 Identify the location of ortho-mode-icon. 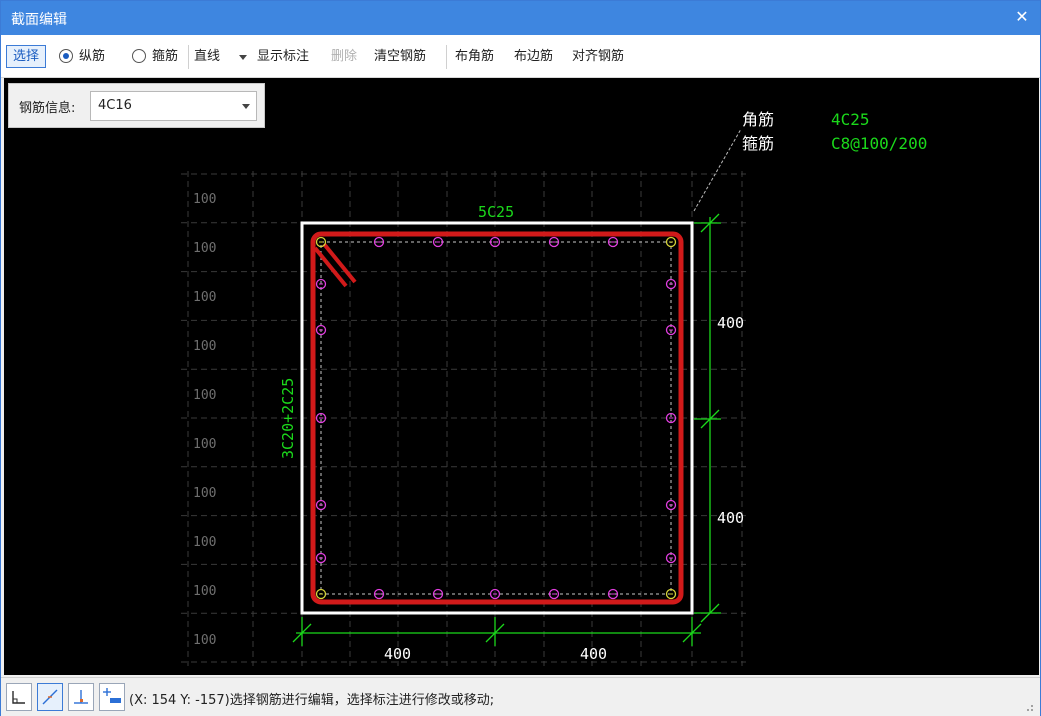
(19, 697).